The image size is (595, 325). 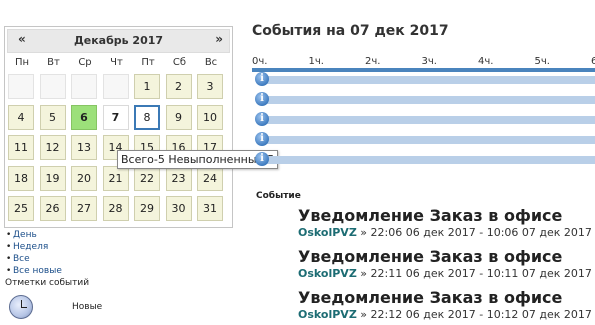 I want to click on time-scale-label: 2ч., so click(x=373, y=61).